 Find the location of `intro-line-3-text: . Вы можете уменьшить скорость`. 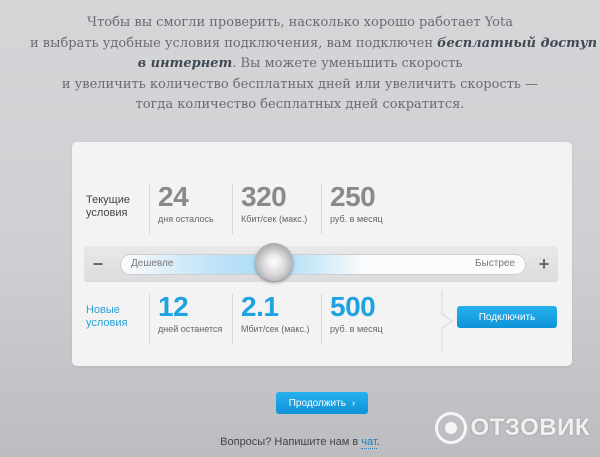

intro-line-3-text: . Вы можете уменьшить скорость is located at coordinates (347, 63).